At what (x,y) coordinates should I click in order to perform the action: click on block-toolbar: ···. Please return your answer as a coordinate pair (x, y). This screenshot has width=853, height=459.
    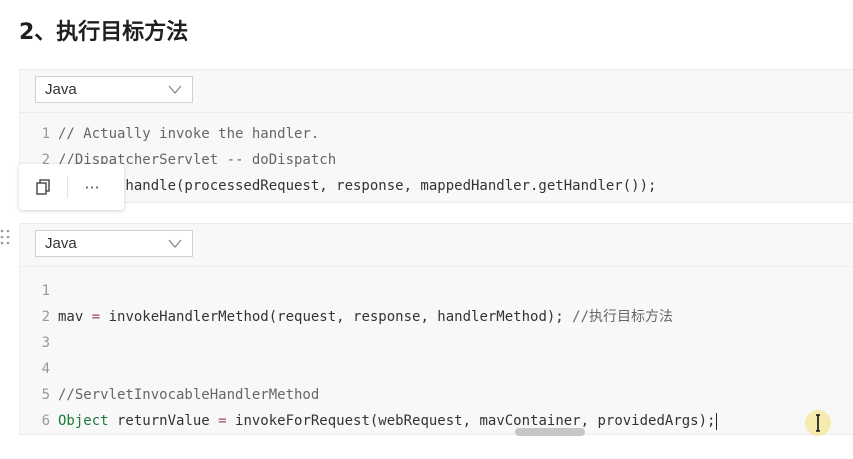
    Looking at the image, I should click on (71, 187).